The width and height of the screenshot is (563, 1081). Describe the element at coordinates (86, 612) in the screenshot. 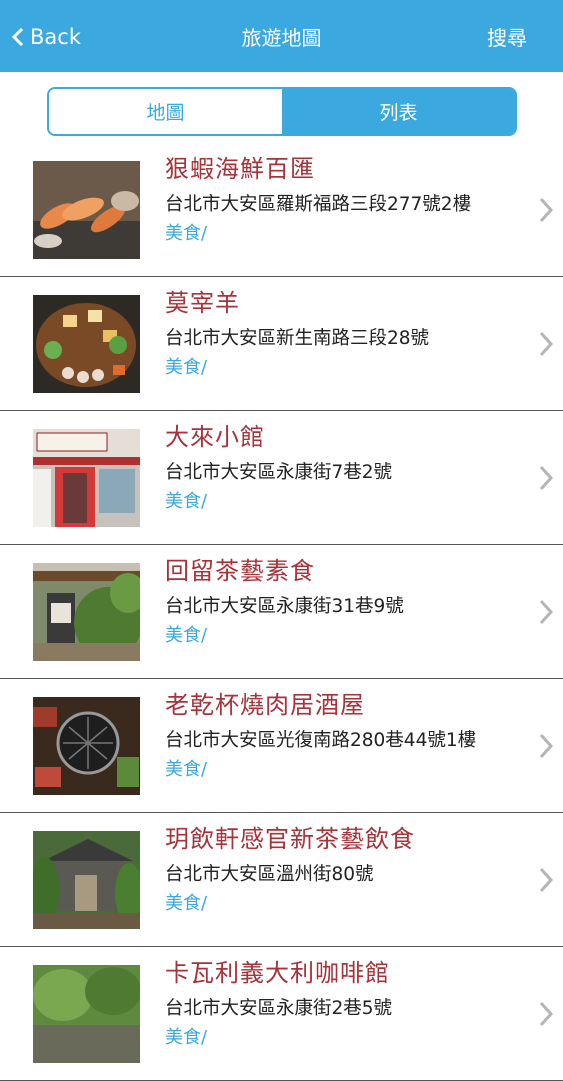

I see `teahouse-photo` at that location.